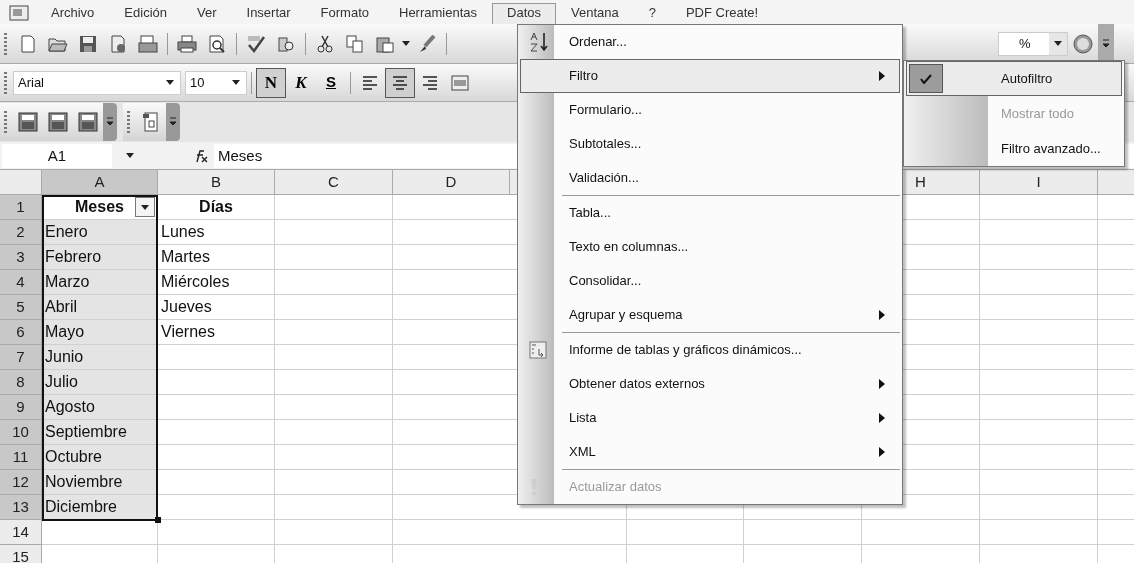 The width and height of the screenshot is (1134, 563). What do you see at coordinates (21, 207) in the screenshot?
I see `row-header: 1` at bounding box center [21, 207].